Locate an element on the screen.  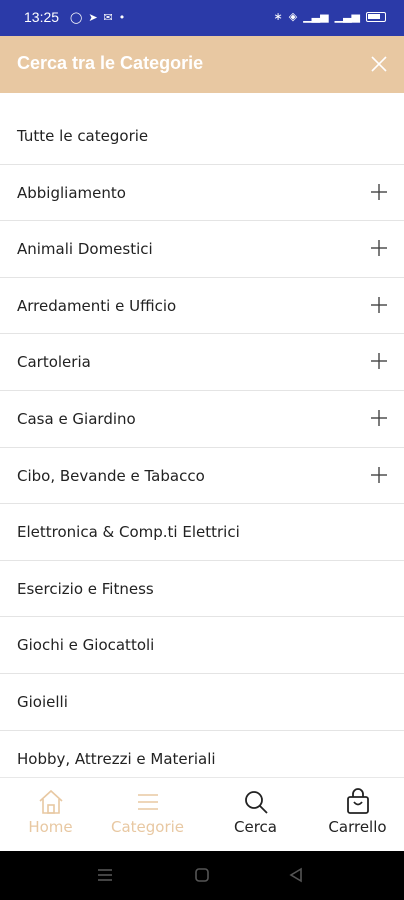
nav-cerca: Cerca is located at coordinates (255, 815).